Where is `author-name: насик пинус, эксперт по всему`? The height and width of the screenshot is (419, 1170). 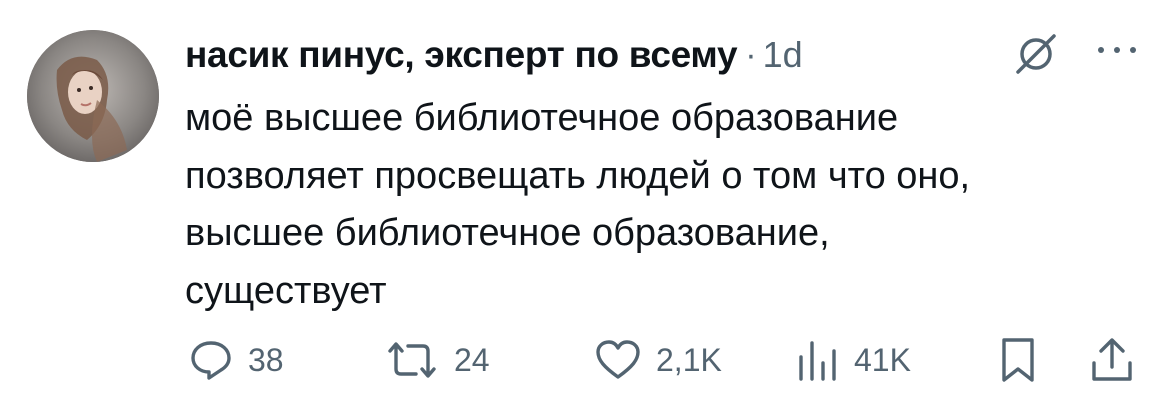
author-name: насик пинус, эксперт по всему is located at coordinates (461, 55).